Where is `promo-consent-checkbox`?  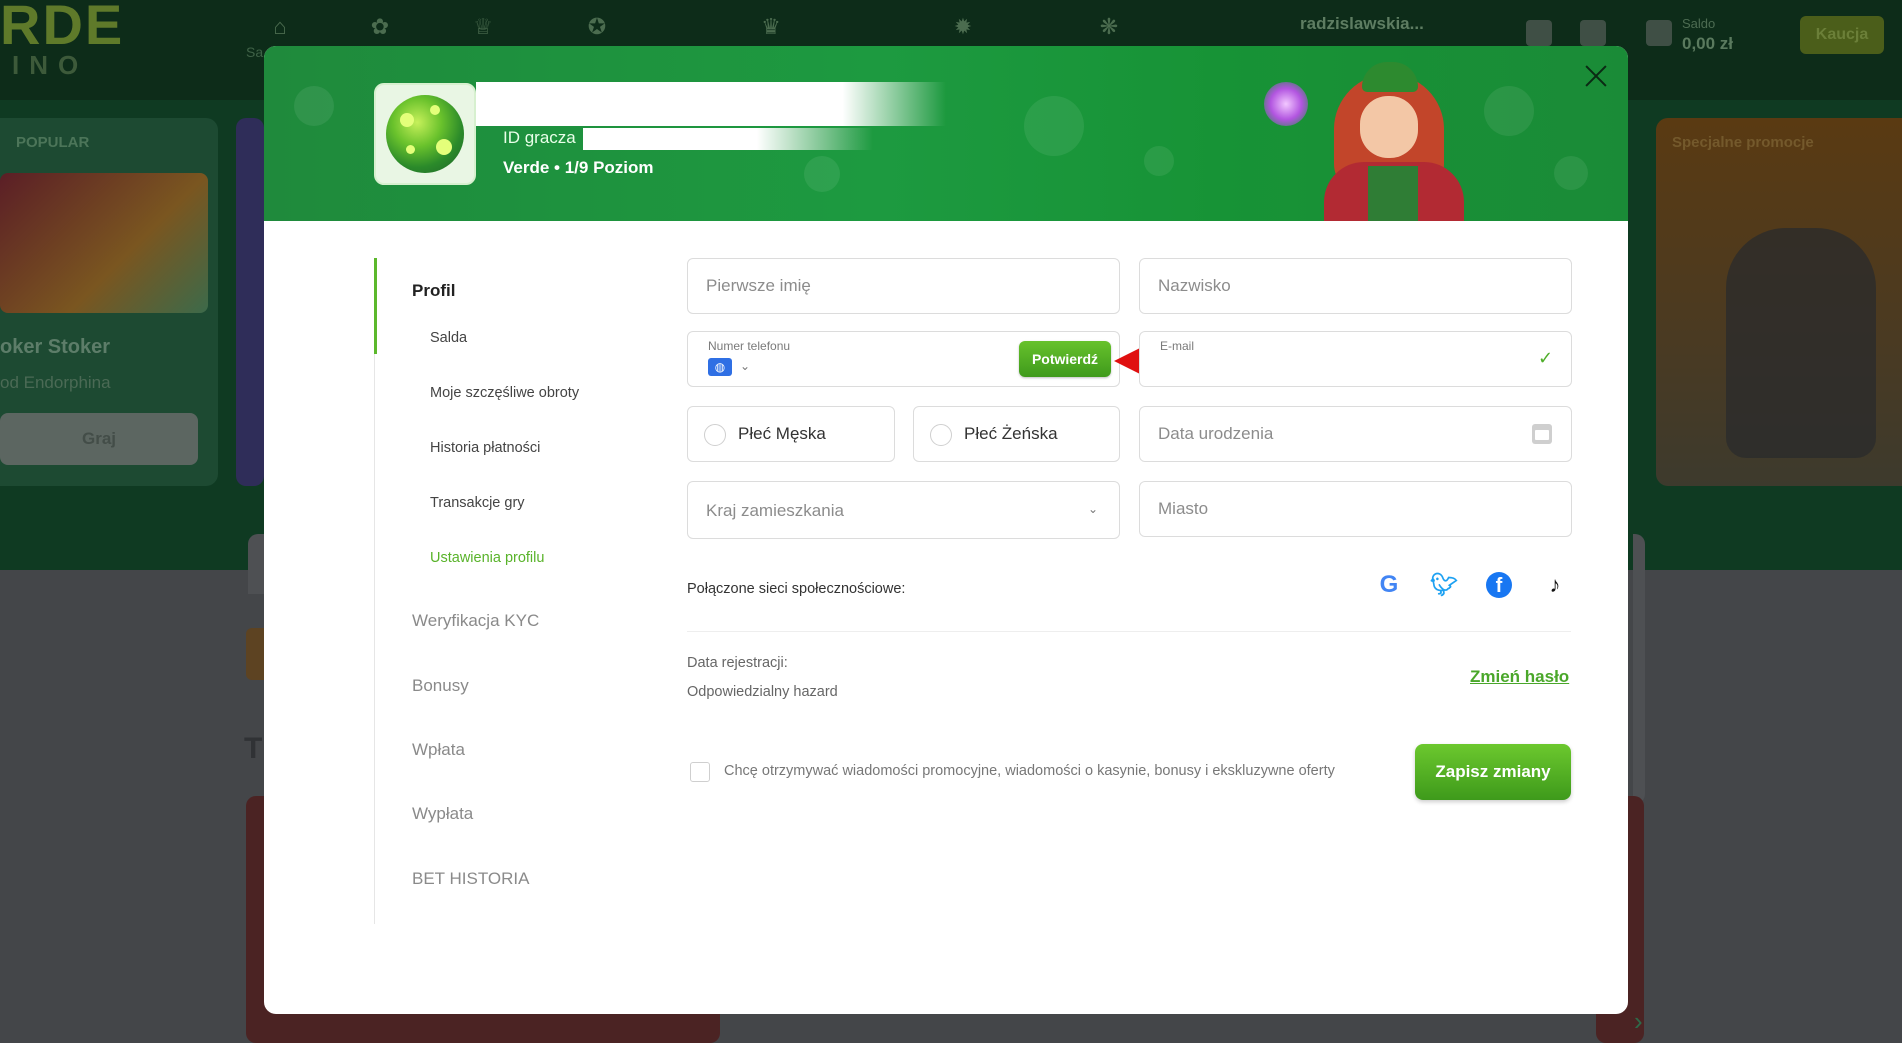
promo-consent-checkbox is located at coordinates (700, 772).